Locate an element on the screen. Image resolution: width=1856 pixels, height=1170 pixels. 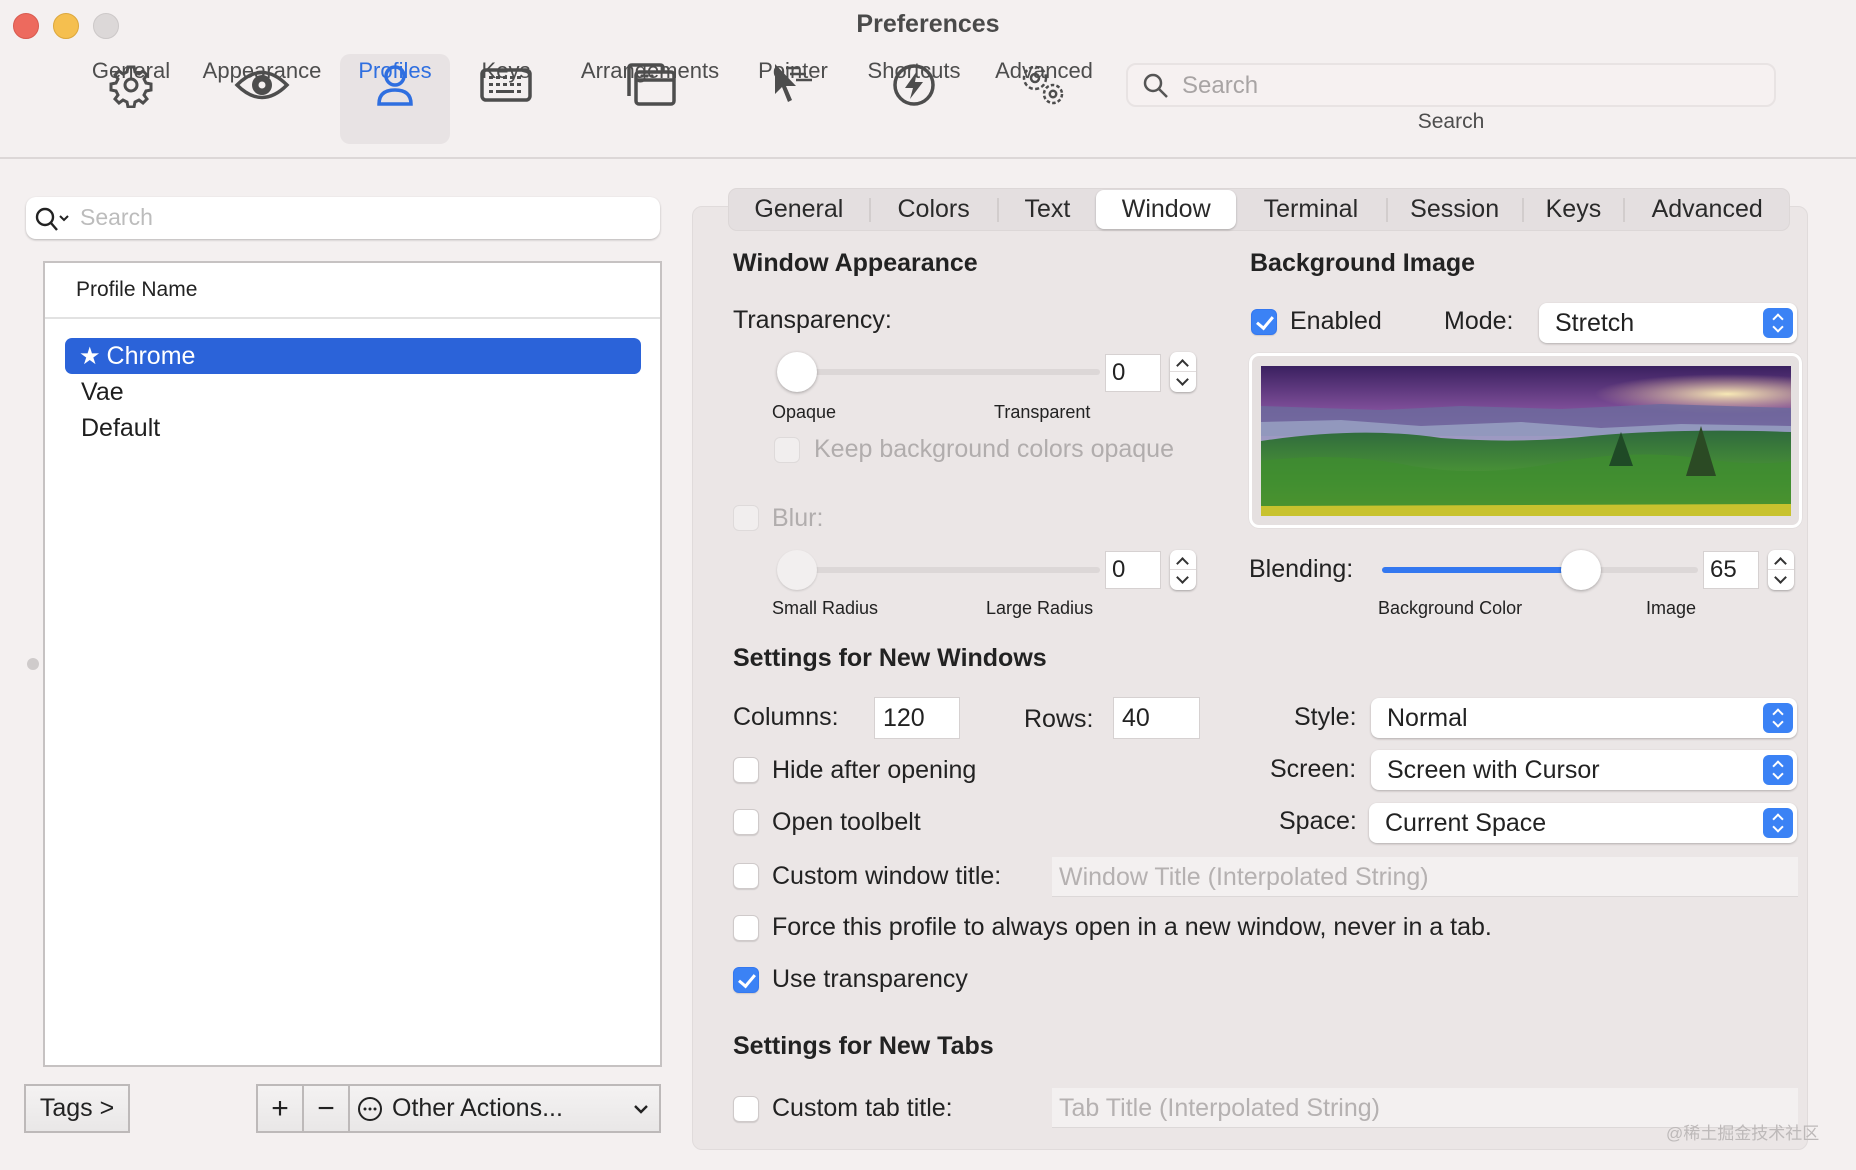
custom-window-title-checkbox is located at coordinates (746, 876).